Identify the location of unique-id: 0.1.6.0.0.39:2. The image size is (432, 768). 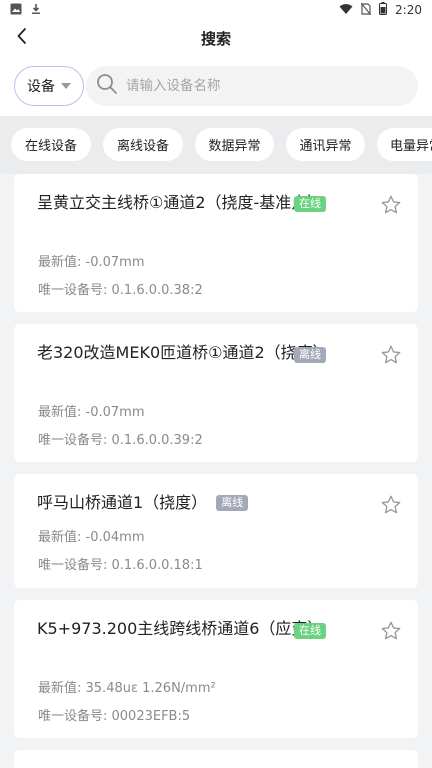
(157, 440).